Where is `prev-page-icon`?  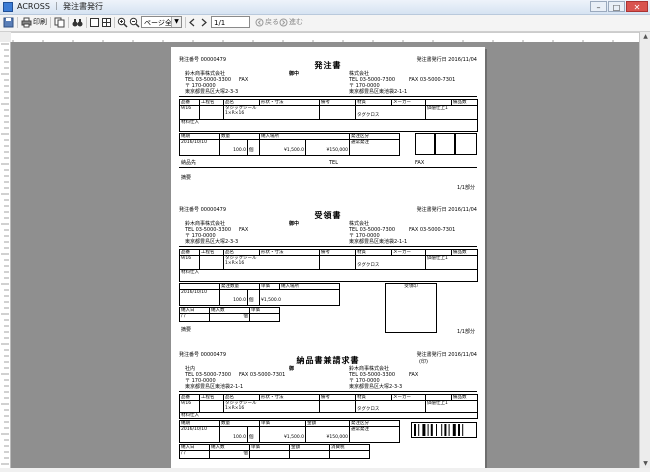 prev-page-icon is located at coordinates (192, 22).